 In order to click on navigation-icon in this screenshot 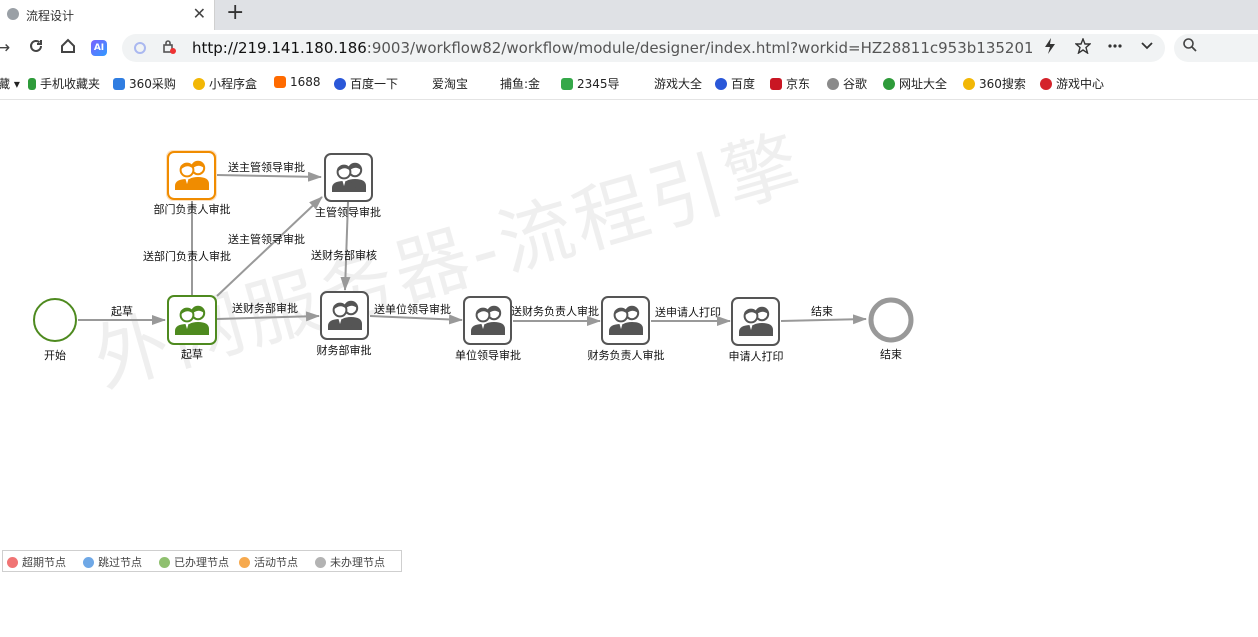, I will do `click(889, 84)`.